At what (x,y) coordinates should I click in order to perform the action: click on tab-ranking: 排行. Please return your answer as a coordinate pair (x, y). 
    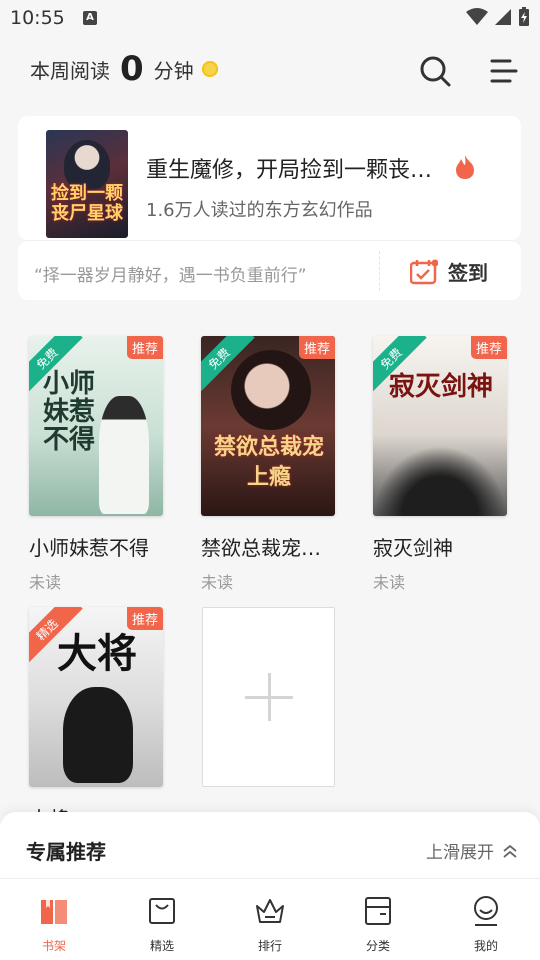
    Looking at the image, I should click on (270, 924).